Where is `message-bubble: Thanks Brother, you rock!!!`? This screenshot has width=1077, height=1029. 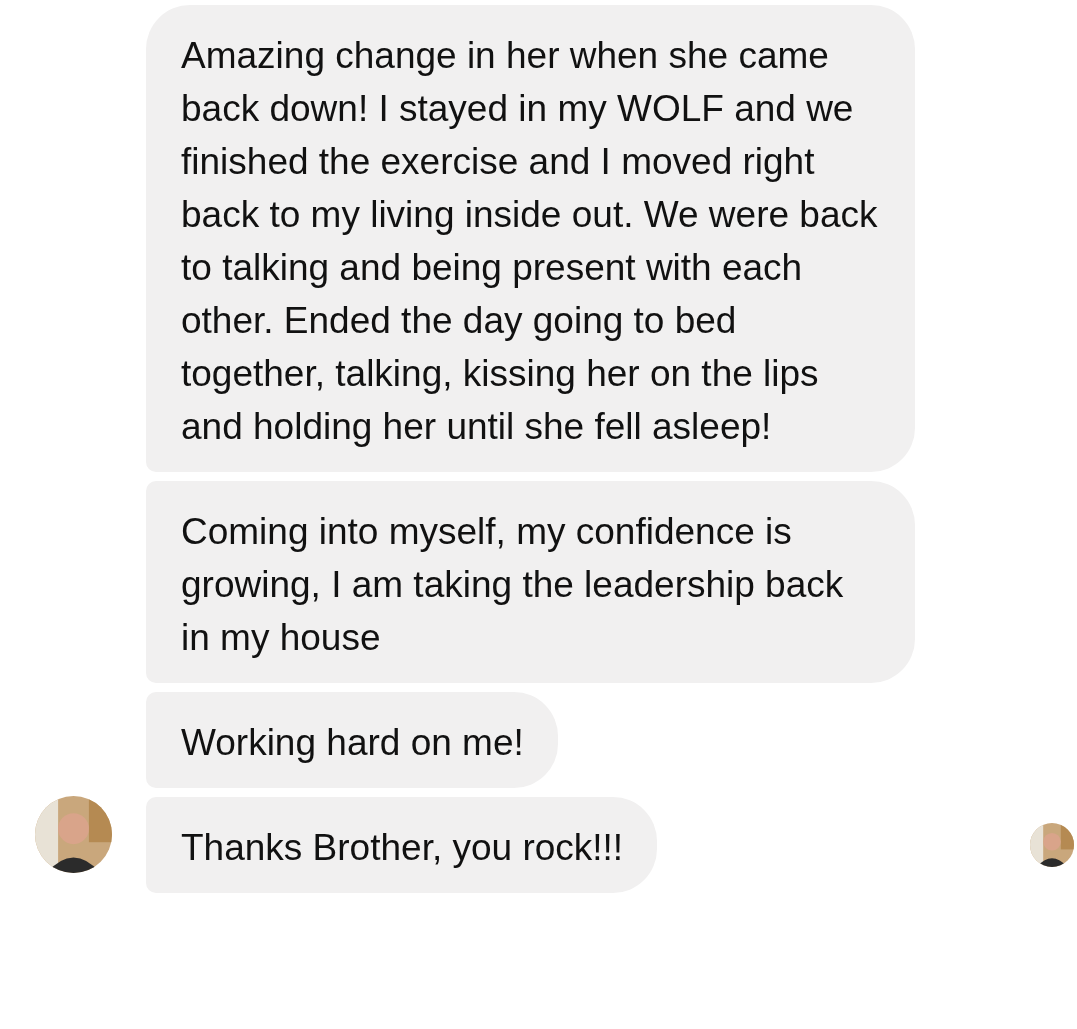
message-bubble: Thanks Brother, you rock!!! is located at coordinates (402, 845).